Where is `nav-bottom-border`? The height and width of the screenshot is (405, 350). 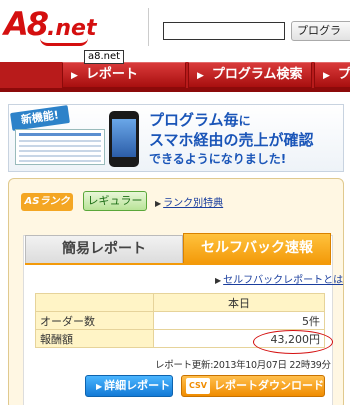 nav-bottom-border is located at coordinates (175, 90).